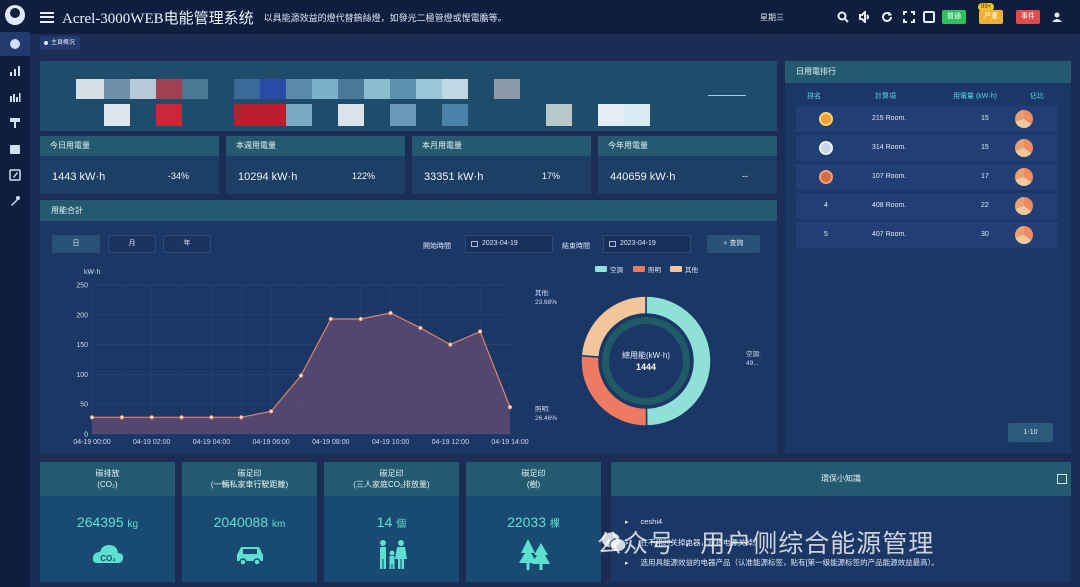 The width and height of the screenshot is (1080, 587). I want to click on ranking-title: 日用電排行, so click(928, 72).